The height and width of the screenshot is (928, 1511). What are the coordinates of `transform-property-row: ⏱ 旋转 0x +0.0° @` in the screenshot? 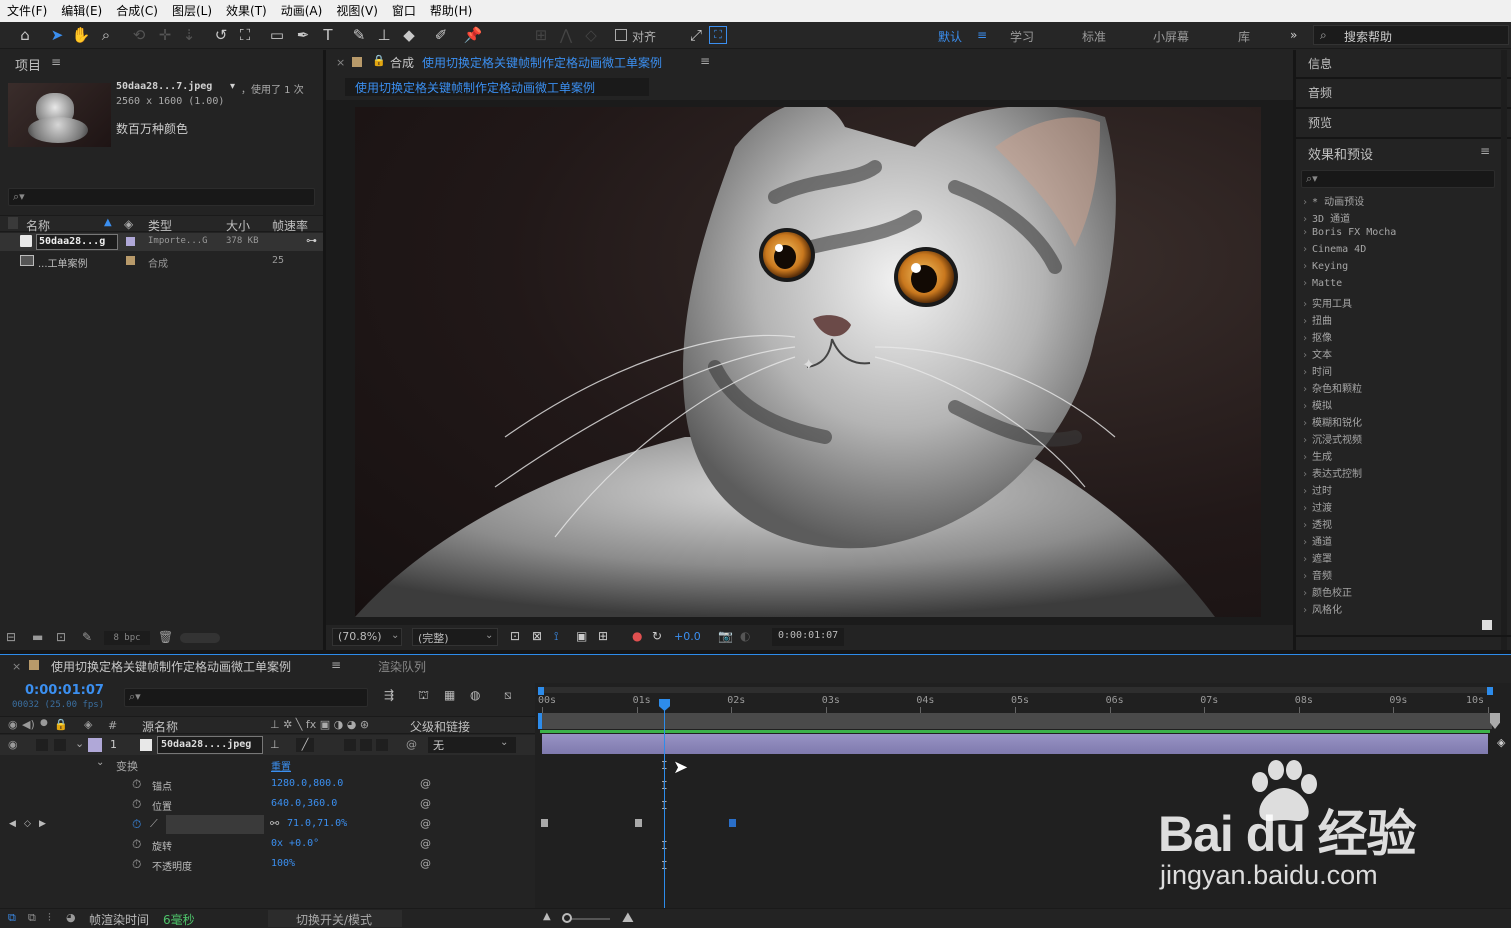 It's located at (267, 845).